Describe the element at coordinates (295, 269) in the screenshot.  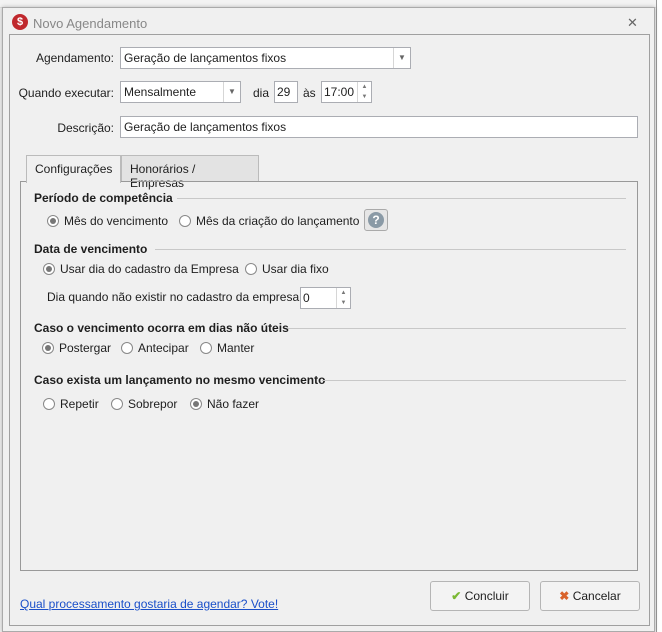
I see `radio-label: Usar dia fixo` at that location.